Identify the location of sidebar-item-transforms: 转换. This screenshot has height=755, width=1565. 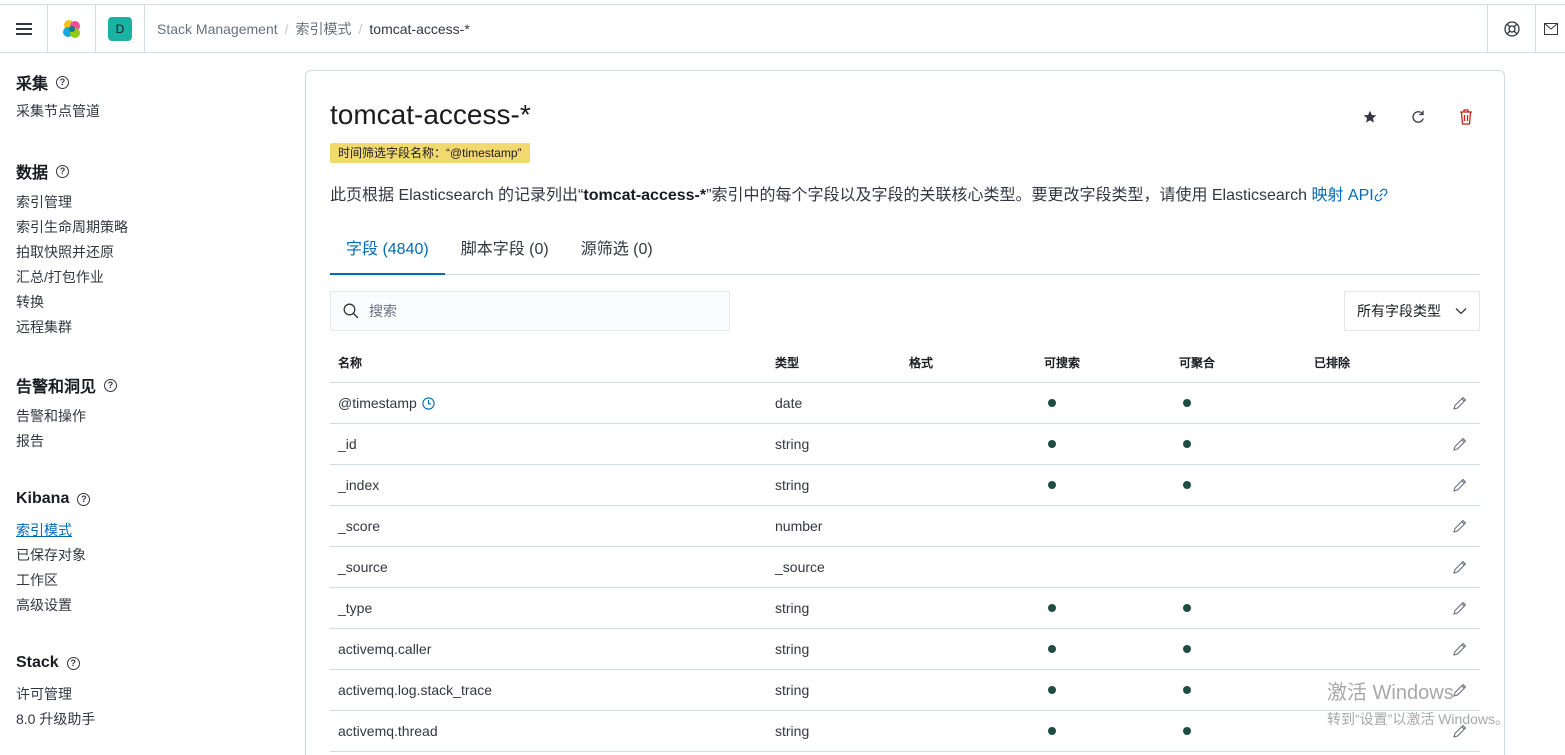
(72, 302).